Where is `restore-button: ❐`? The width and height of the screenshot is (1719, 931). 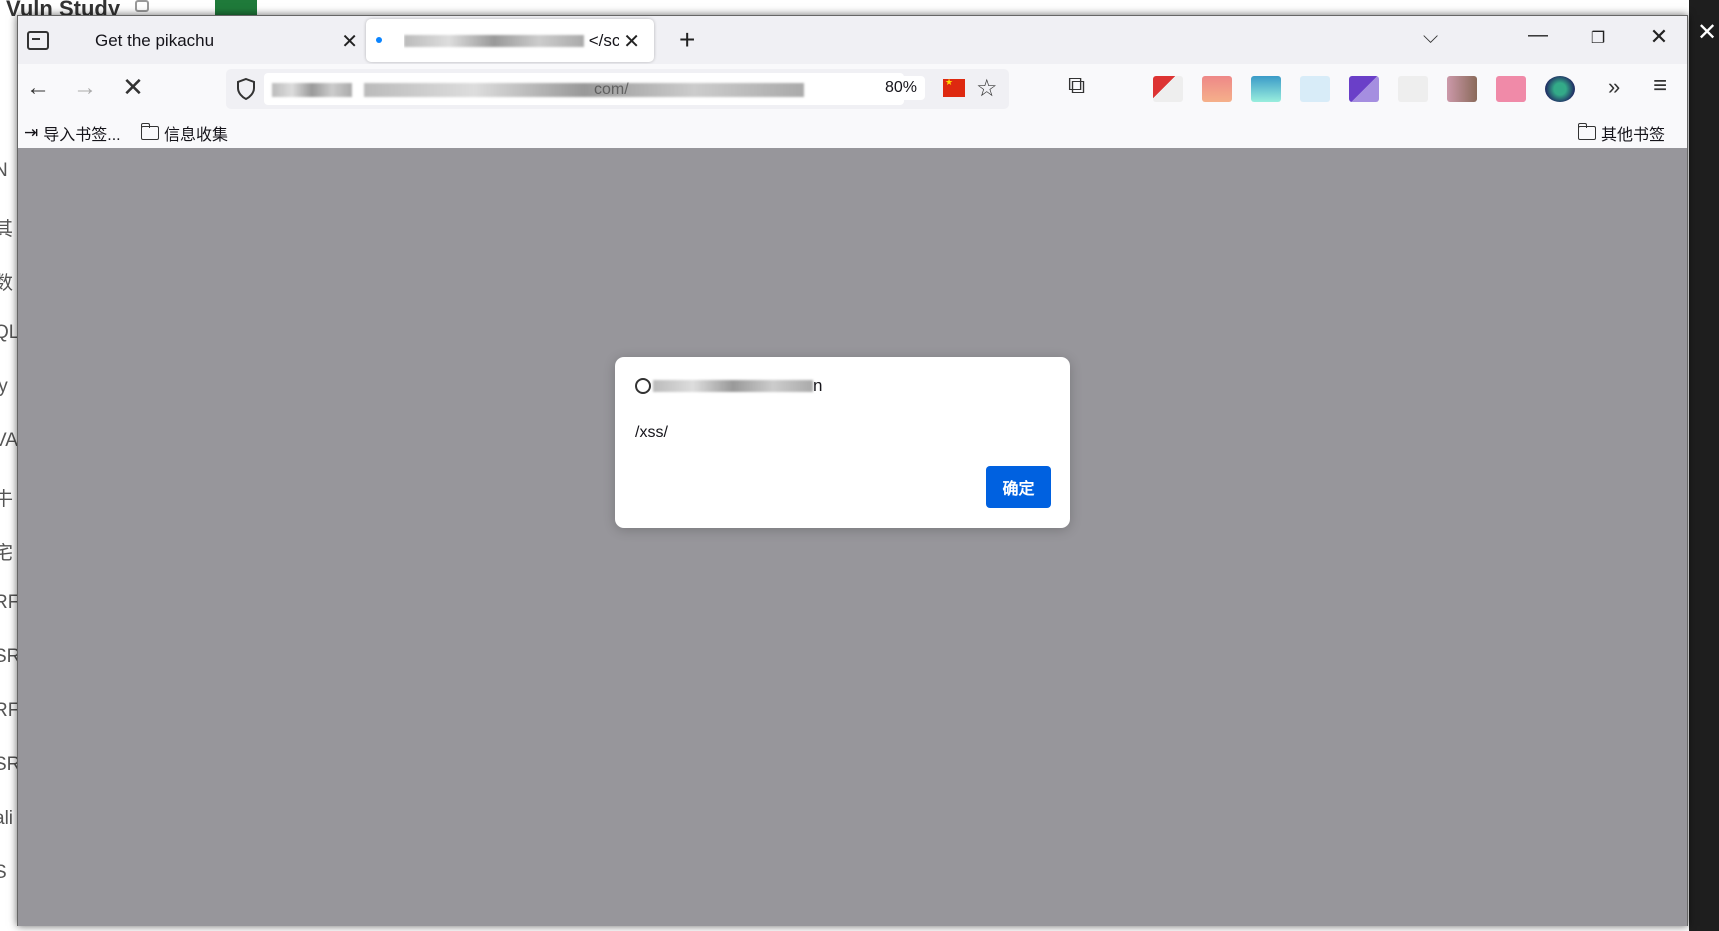
restore-button: ❐ is located at coordinates (1598, 38).